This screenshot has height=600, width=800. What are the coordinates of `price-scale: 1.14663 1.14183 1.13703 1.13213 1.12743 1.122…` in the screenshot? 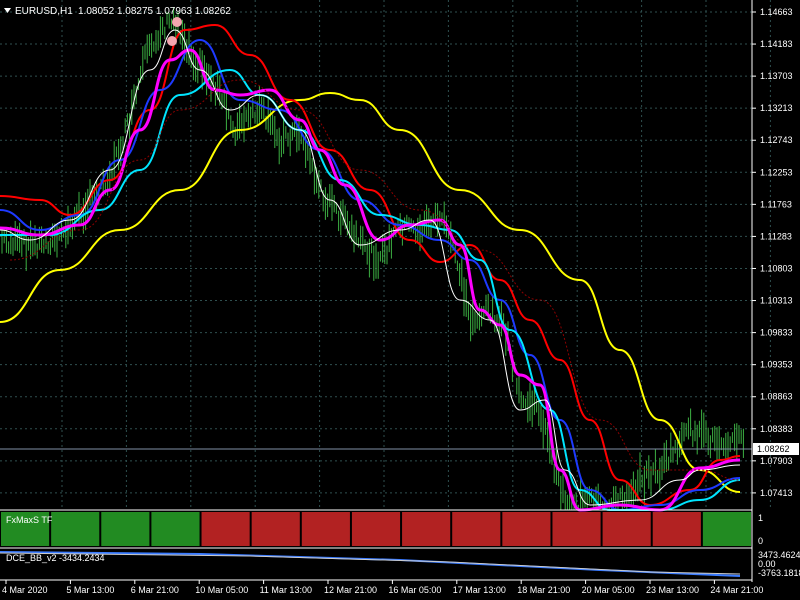 It's located at (772, 252).